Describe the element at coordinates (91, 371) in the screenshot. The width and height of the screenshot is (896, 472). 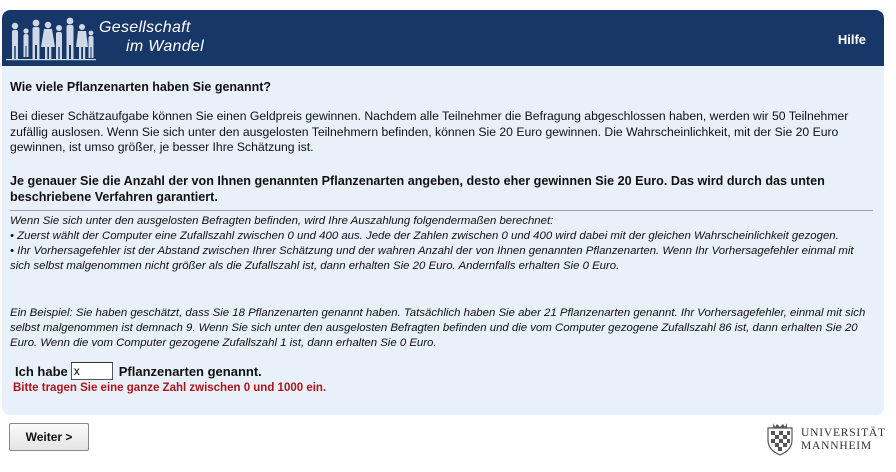
I see `plant-count-input` at that location.